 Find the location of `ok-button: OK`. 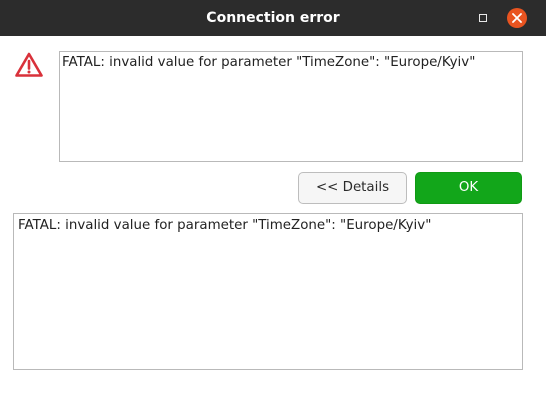

ok-button: OK is located at coordinates (468, 188).